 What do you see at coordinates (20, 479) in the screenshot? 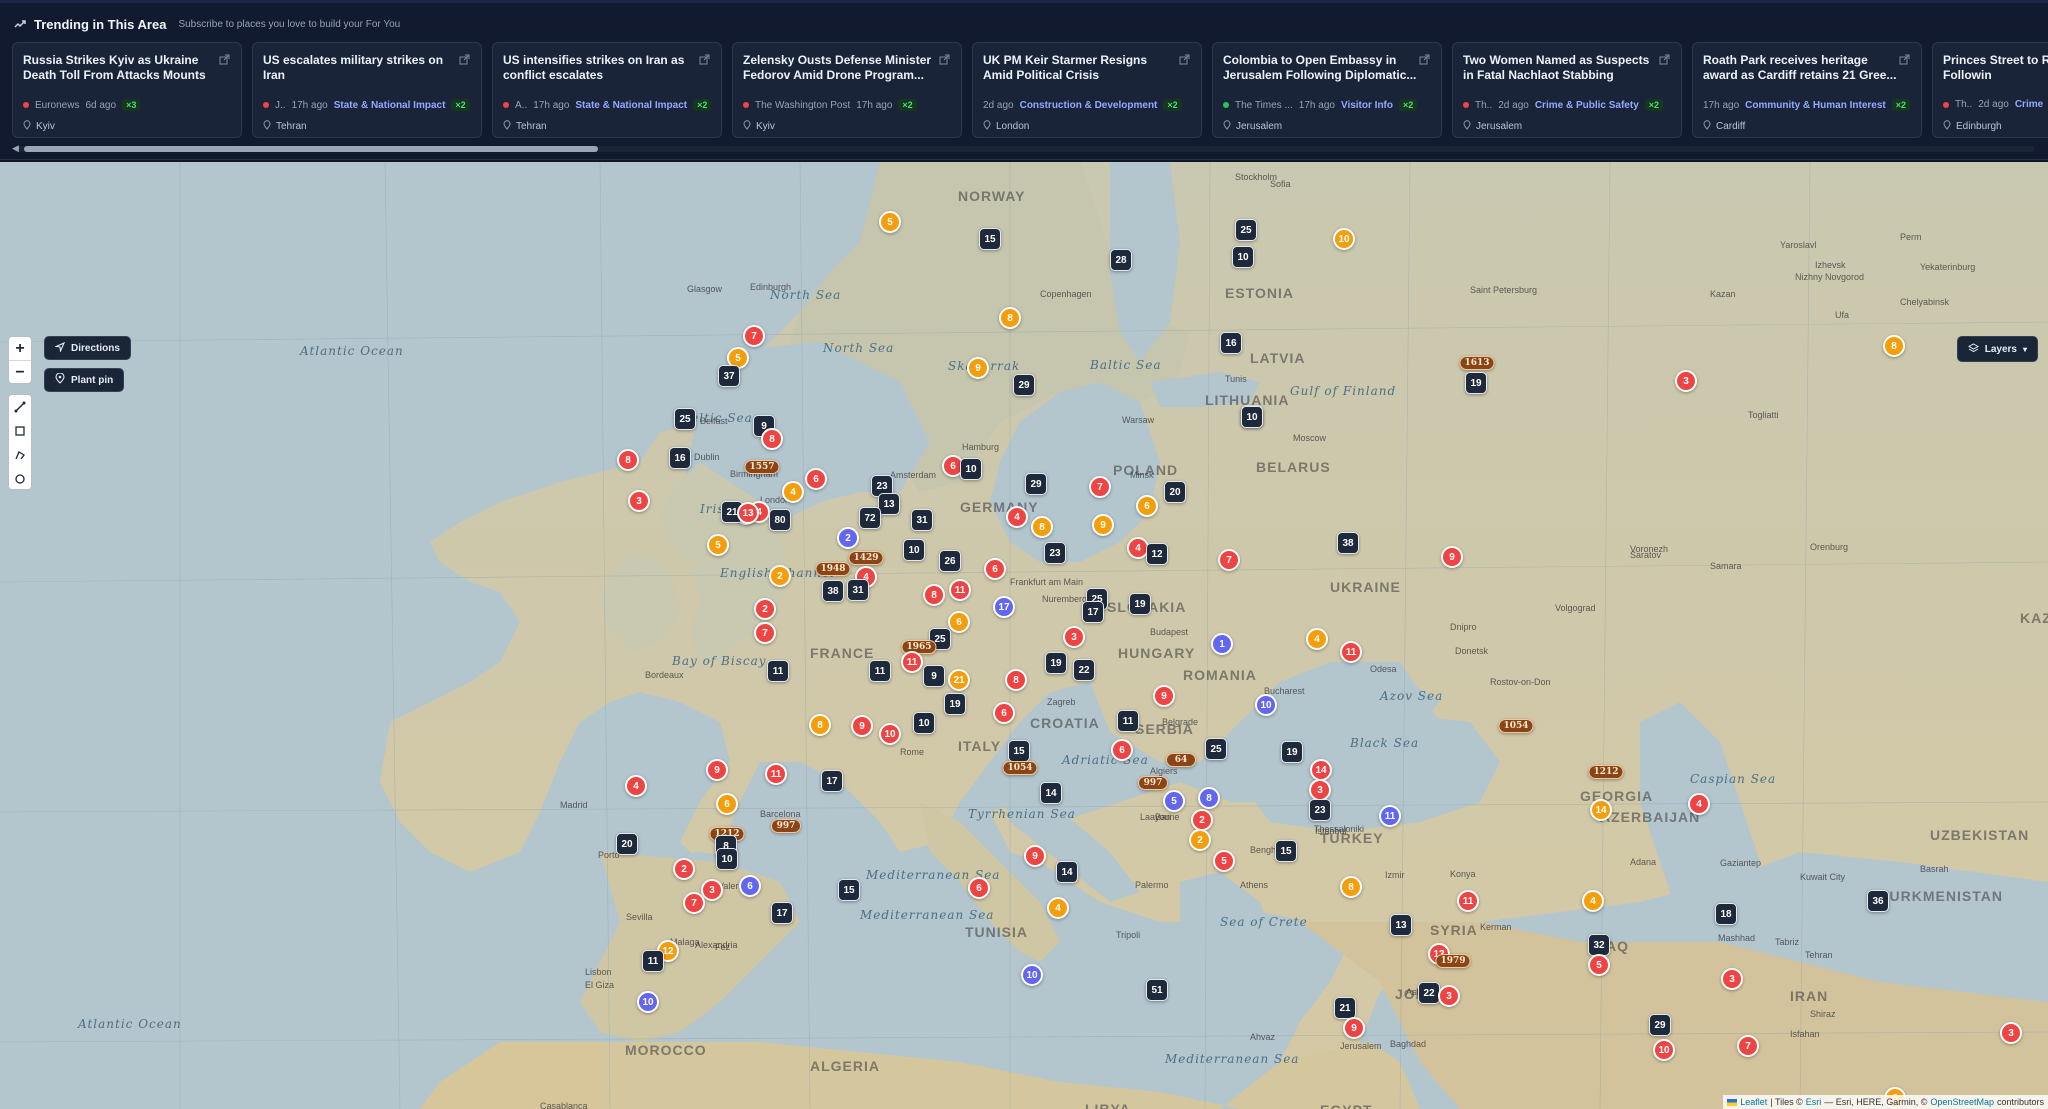
I see `draw-circle-icon` at bounding box center [20, 479].